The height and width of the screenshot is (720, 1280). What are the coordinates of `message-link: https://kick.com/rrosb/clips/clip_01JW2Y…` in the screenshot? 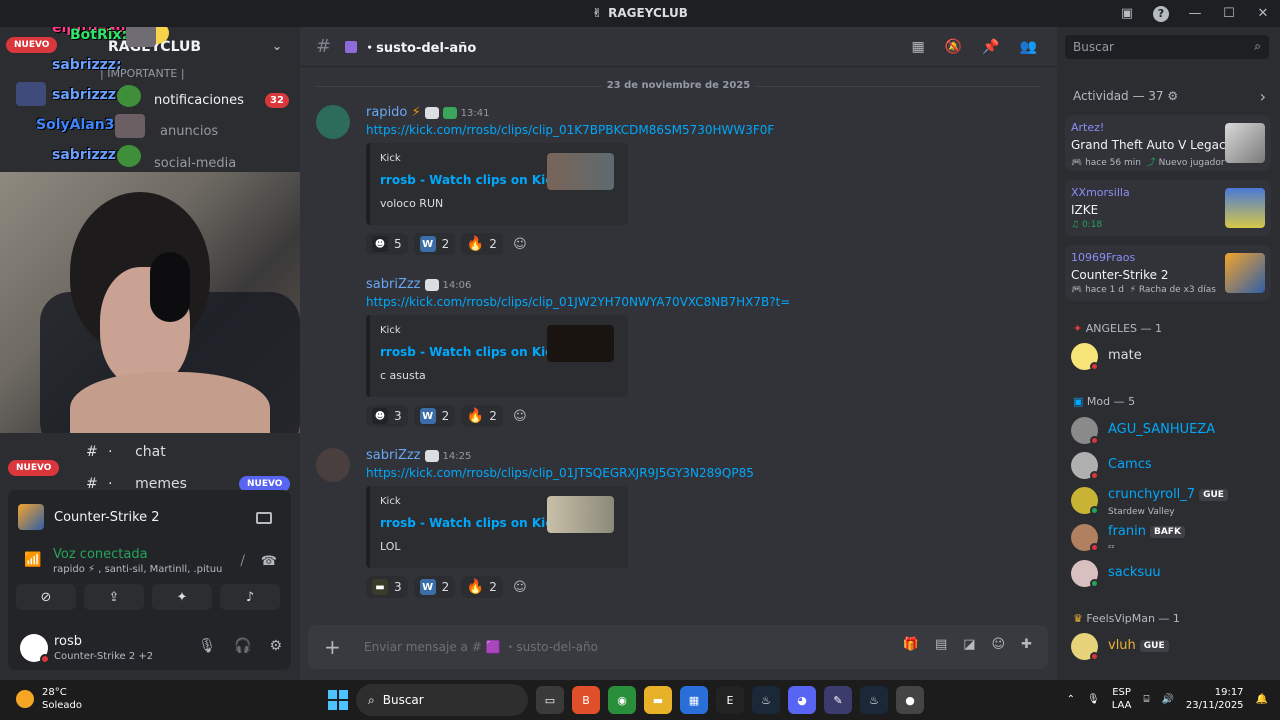 It's located at (578, 302).